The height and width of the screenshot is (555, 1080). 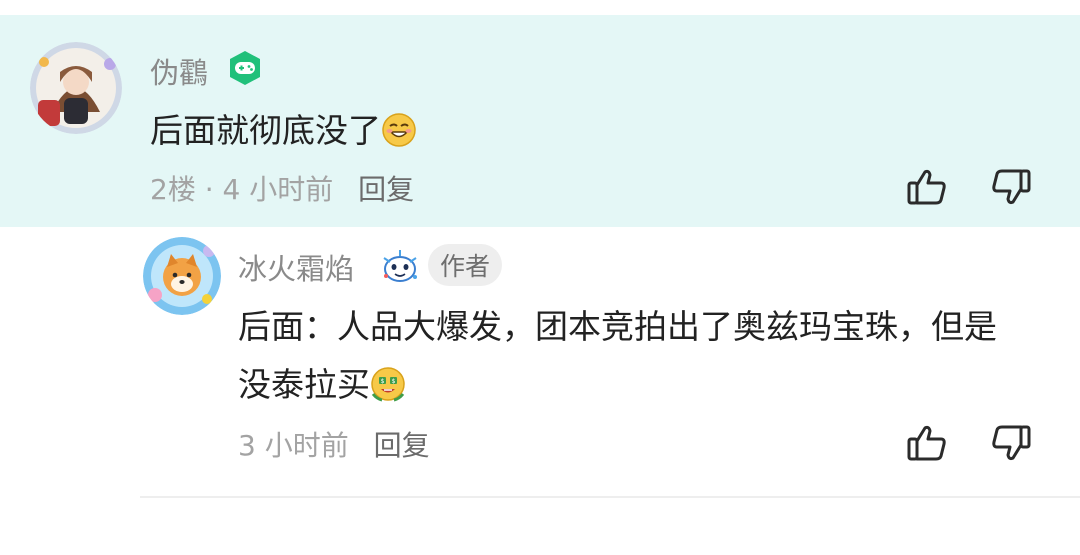 I want to click on reply-meta: 3 小时前 回复, so click(x=334, y=444).